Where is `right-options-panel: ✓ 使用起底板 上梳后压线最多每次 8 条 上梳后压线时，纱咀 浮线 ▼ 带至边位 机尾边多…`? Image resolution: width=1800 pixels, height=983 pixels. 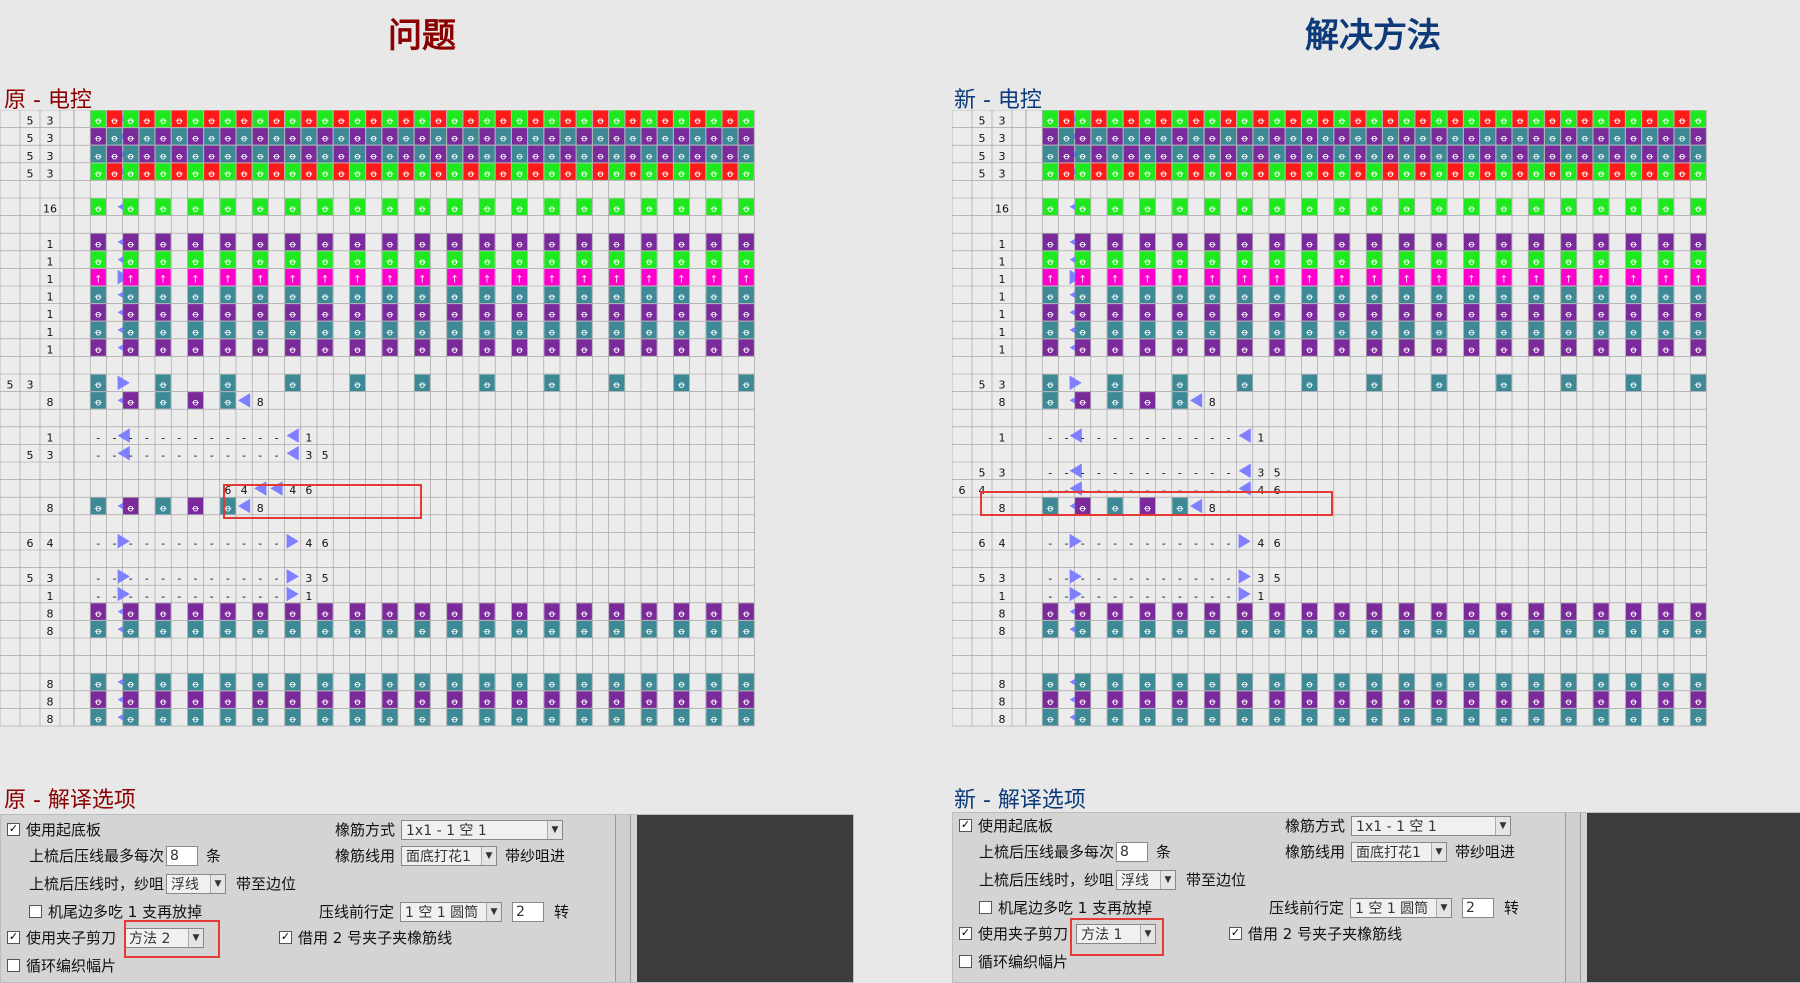 right-options-panel: ✓ 使用起底板 上梳后压线最多每次 8 条 上梳后压线时，纱咀 浮线 ▼ 带至边位 机尾边多… is located at coordinates (1376, 897).